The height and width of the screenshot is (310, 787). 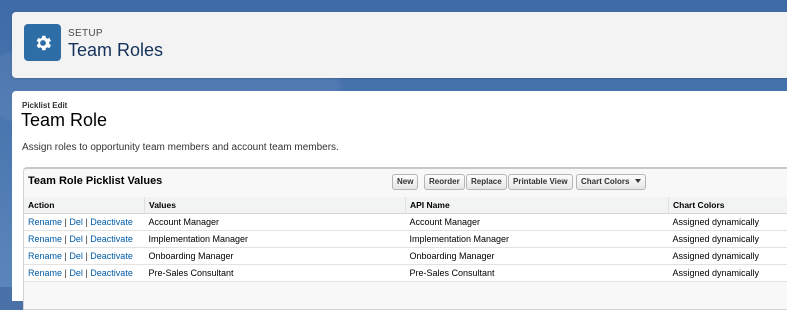 I want to click on chart-colors-dropdown: Chart Colors, so click(x=611, y=182).